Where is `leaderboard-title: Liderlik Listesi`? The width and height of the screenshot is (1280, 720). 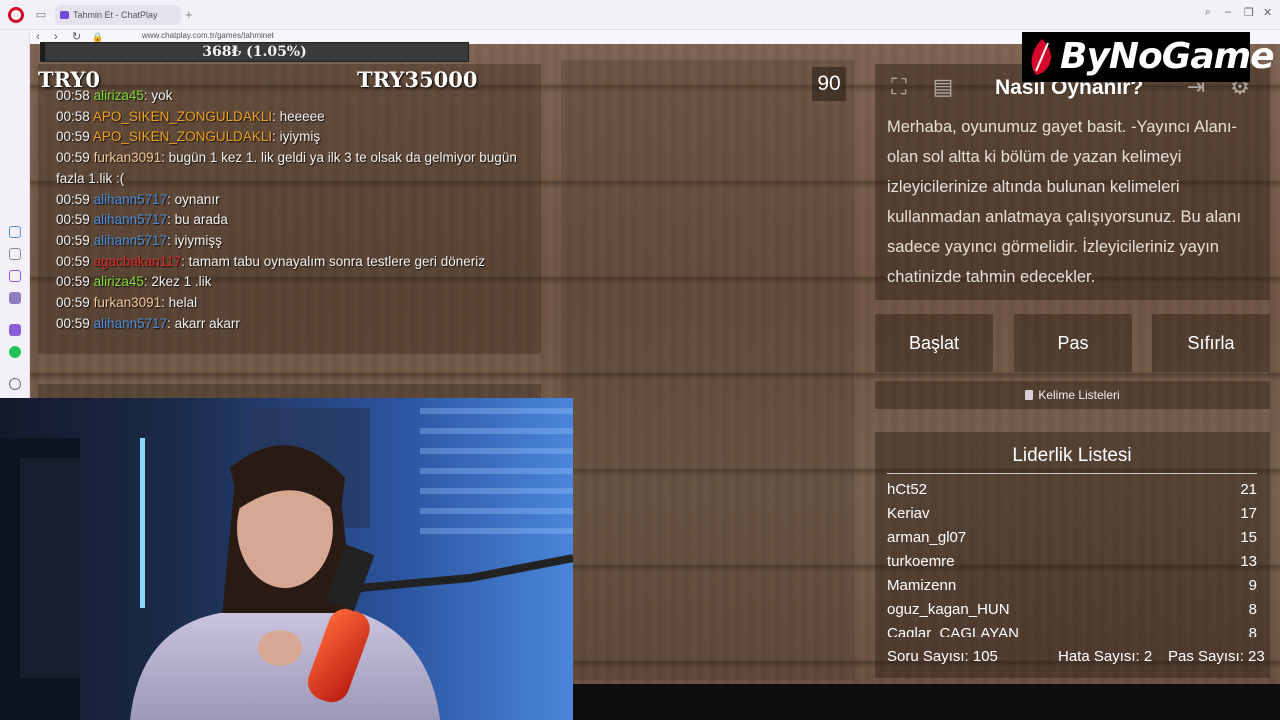 leaderboard-title: Liderlik Listesi is located at coordinates (1072, 459).